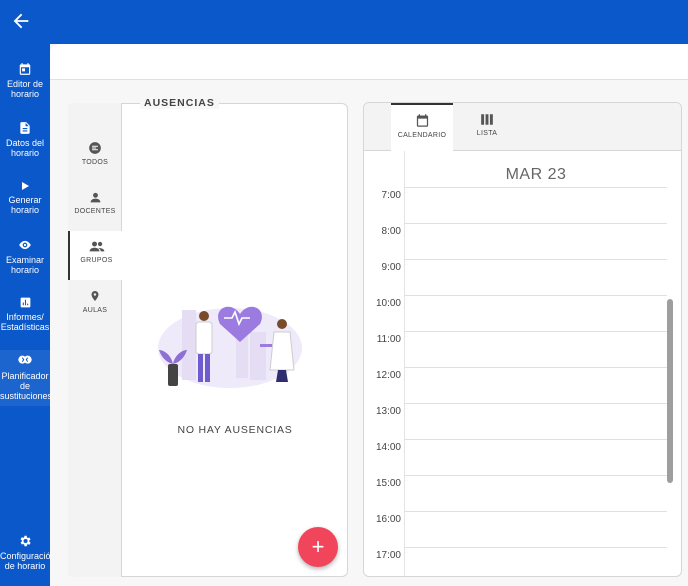 This screenshot has width=688, height=586. I want to click on back-arrow-icon, so click(21, 21).